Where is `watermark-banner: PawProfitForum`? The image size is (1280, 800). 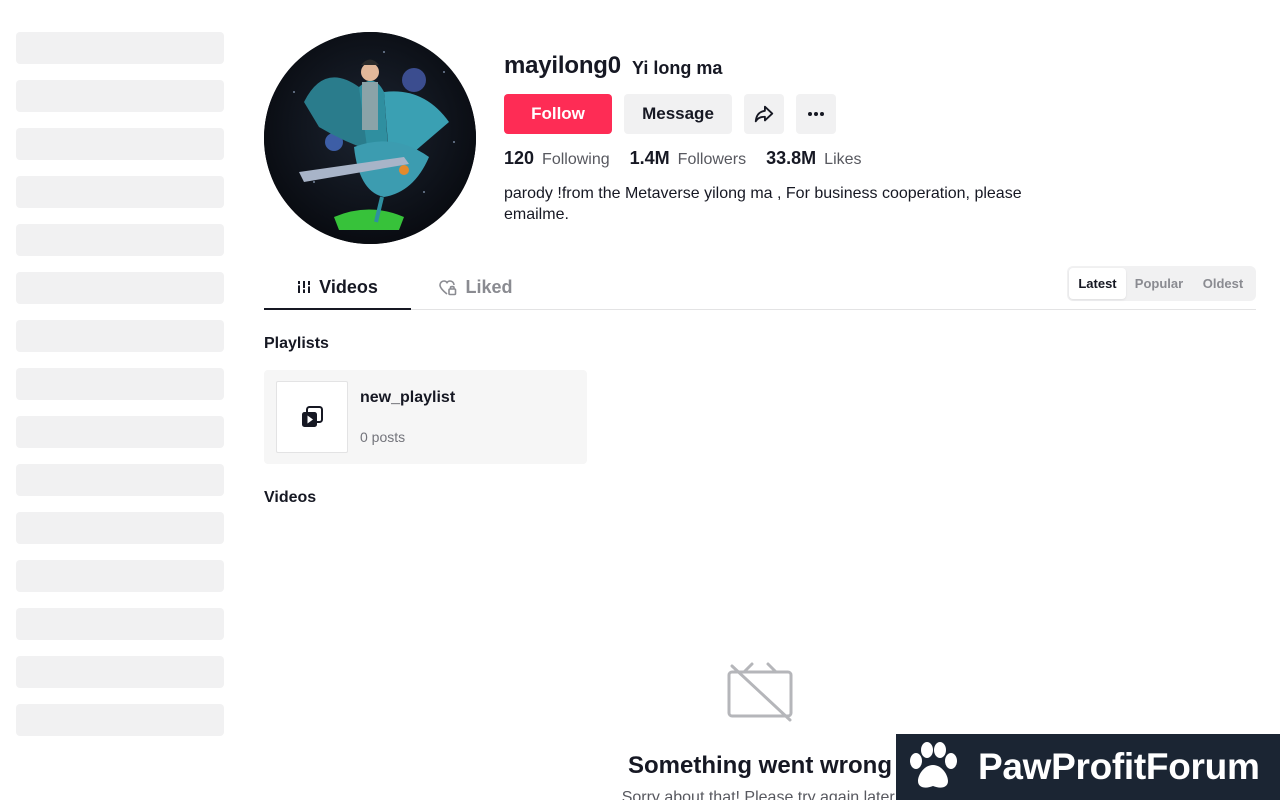 watermark-banner: PawProfitForum is located at coordinates (1088, 767).